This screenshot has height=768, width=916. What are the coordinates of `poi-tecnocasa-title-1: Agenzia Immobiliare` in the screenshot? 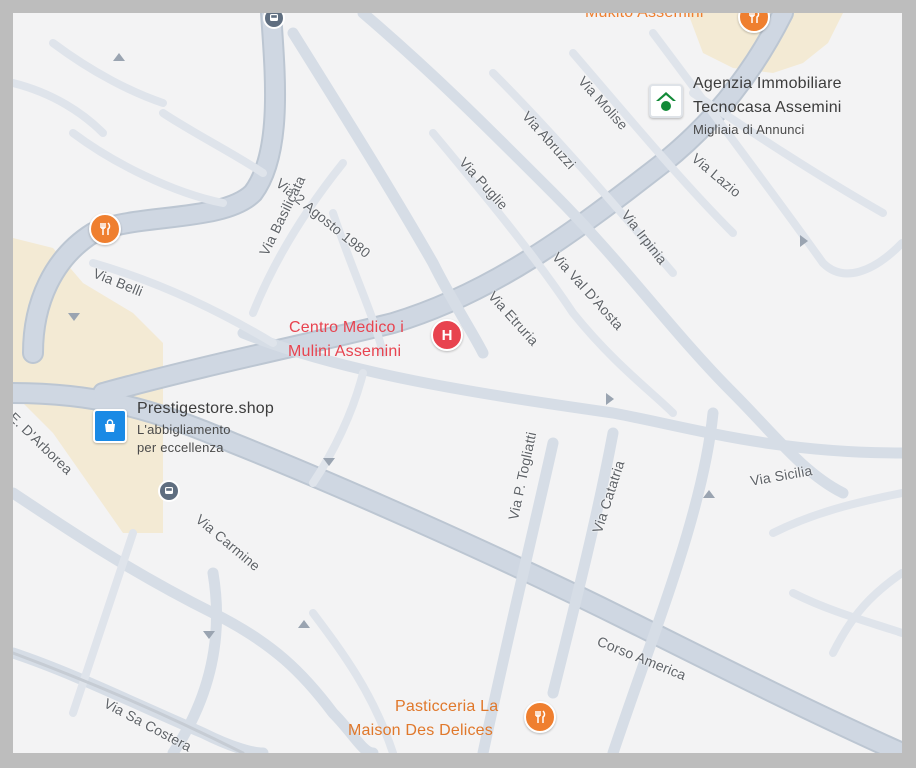 It's located at (767, 84).